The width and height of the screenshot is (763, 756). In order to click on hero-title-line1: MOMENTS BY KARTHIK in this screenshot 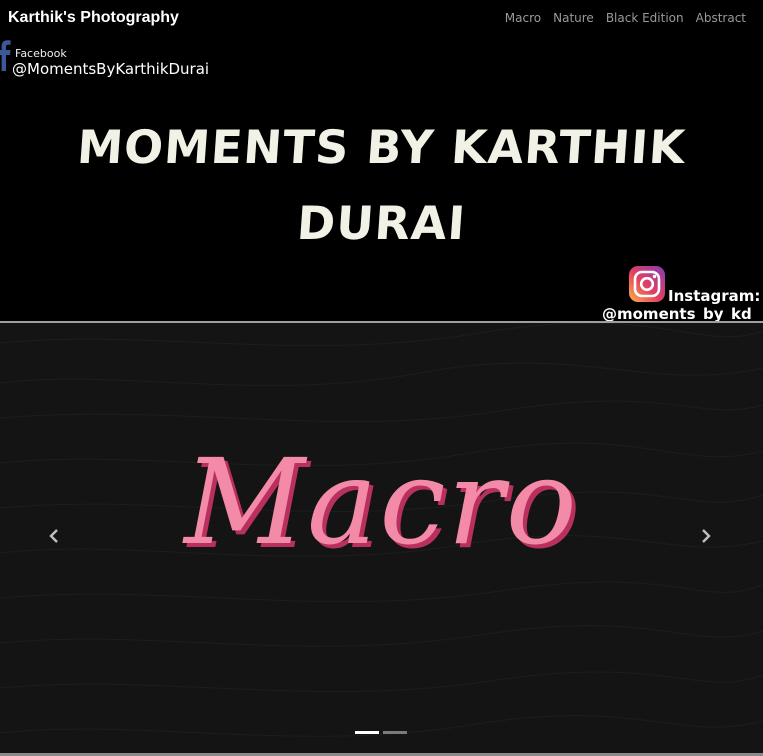, I will do `click(381, 147)`.